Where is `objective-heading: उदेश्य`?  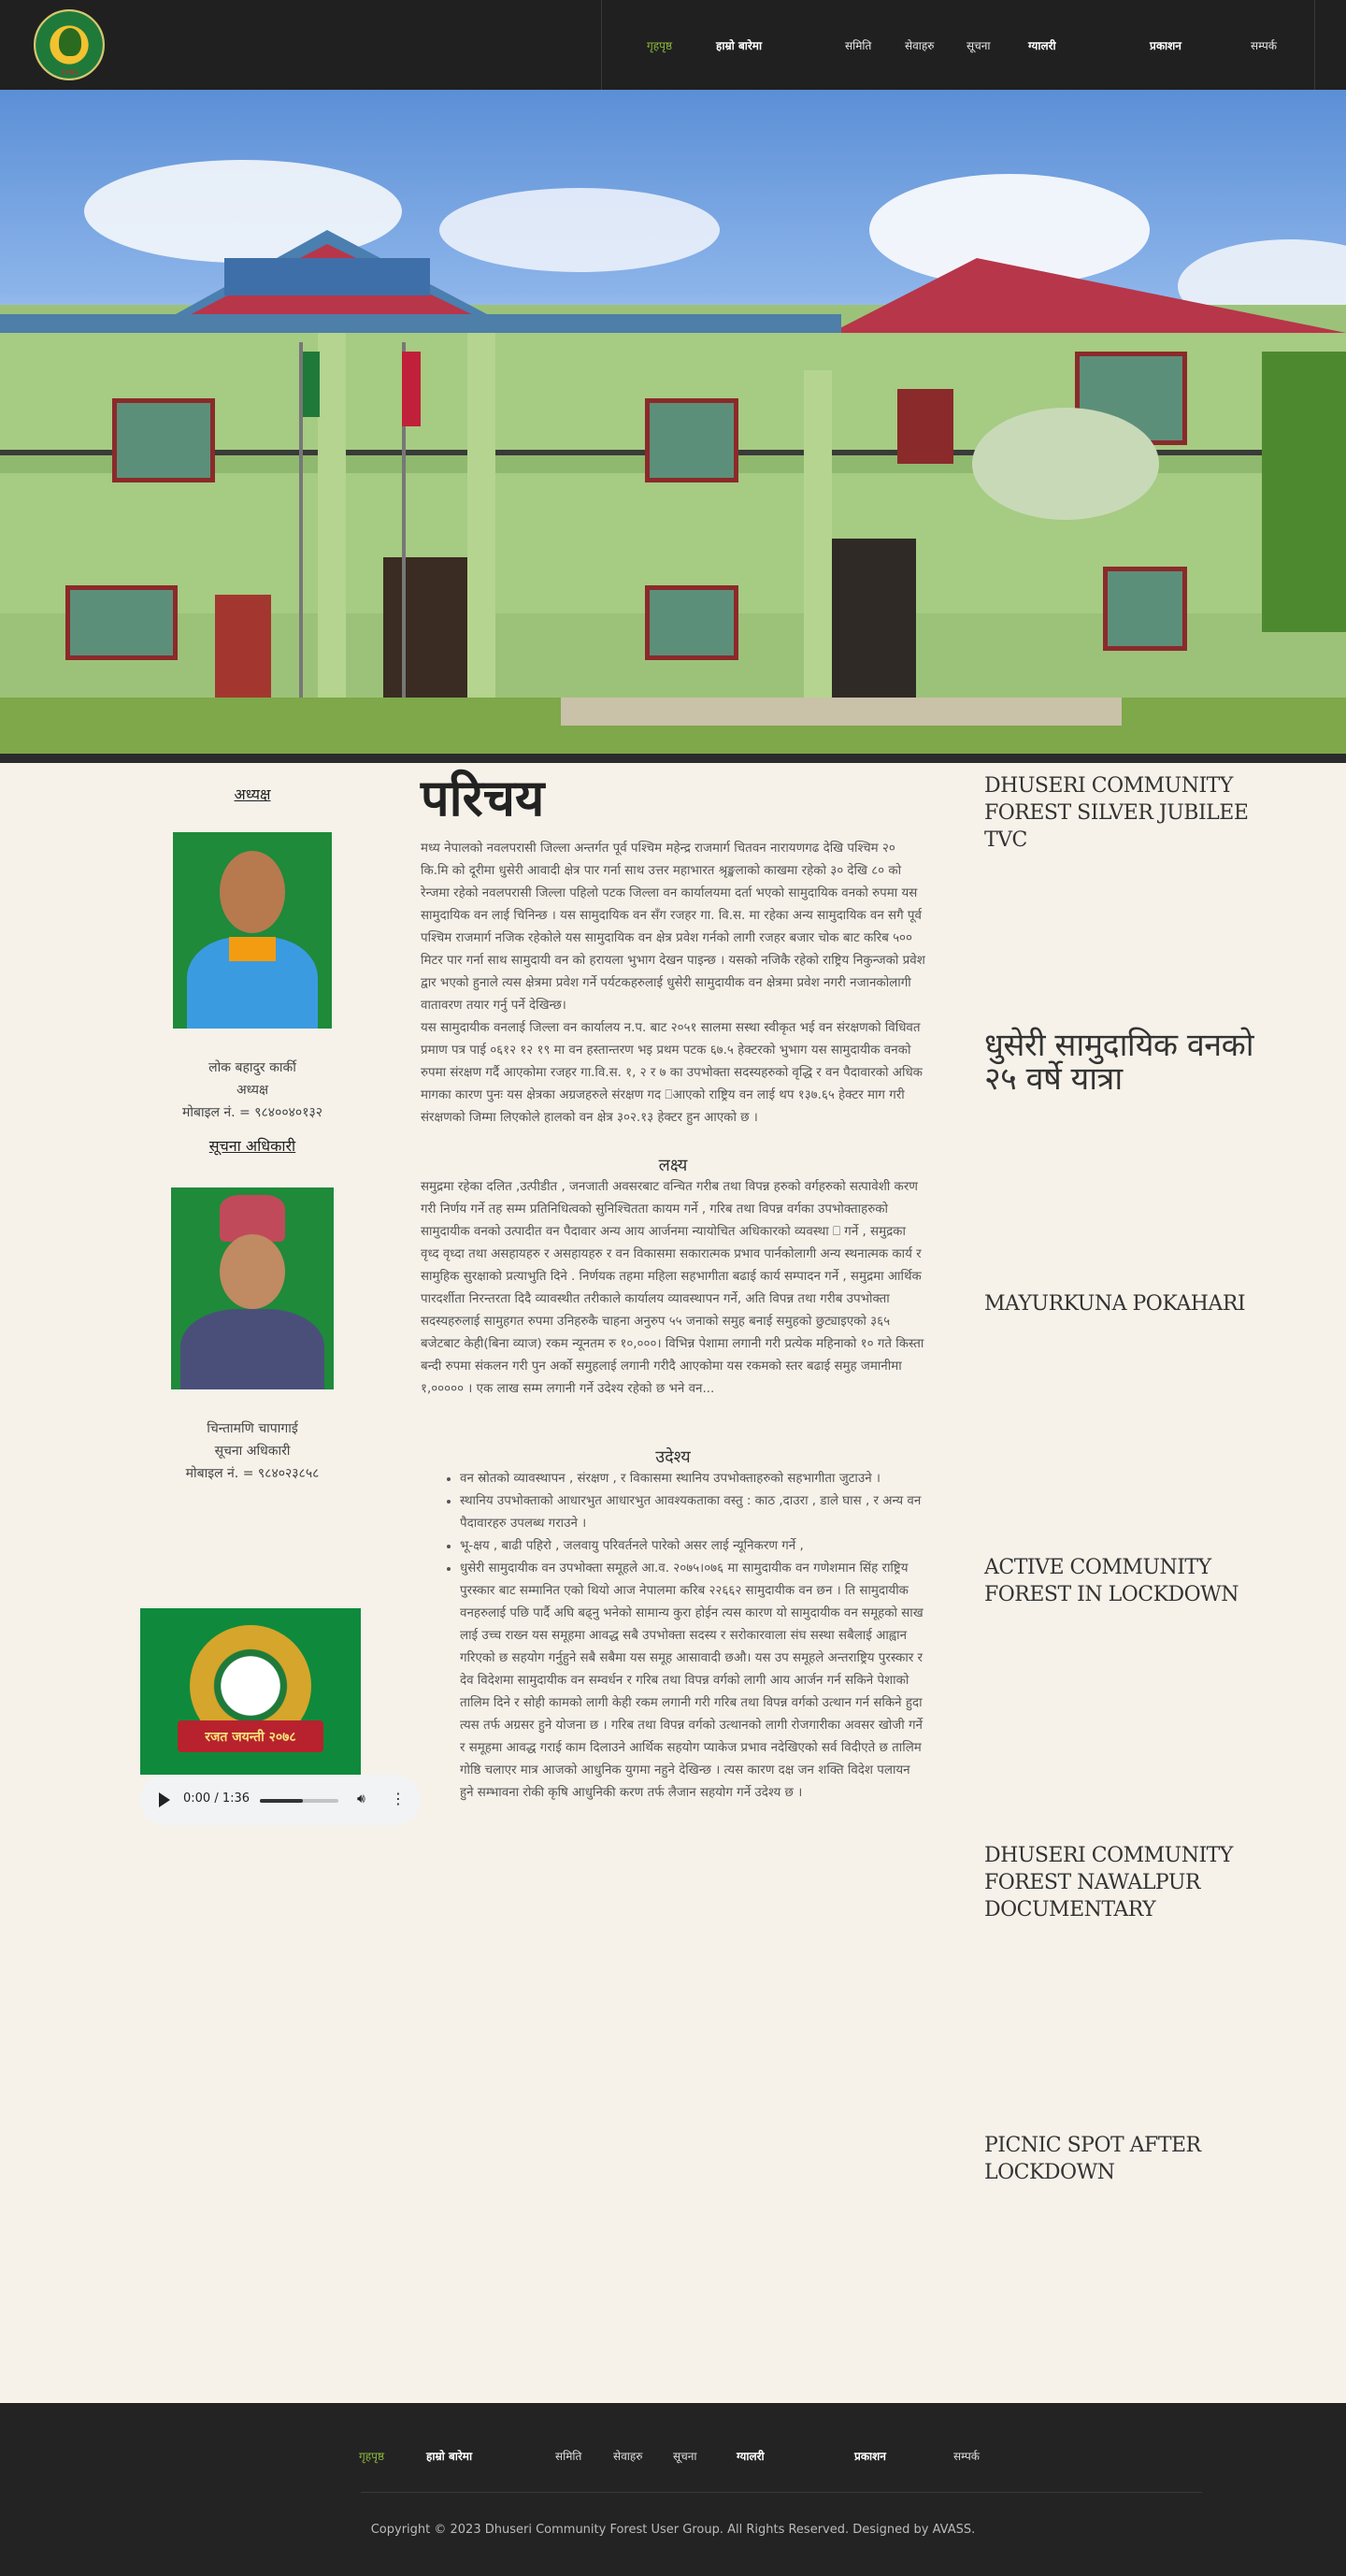
objective-heading: उदेश्य is located at coordinates (673, 1457).